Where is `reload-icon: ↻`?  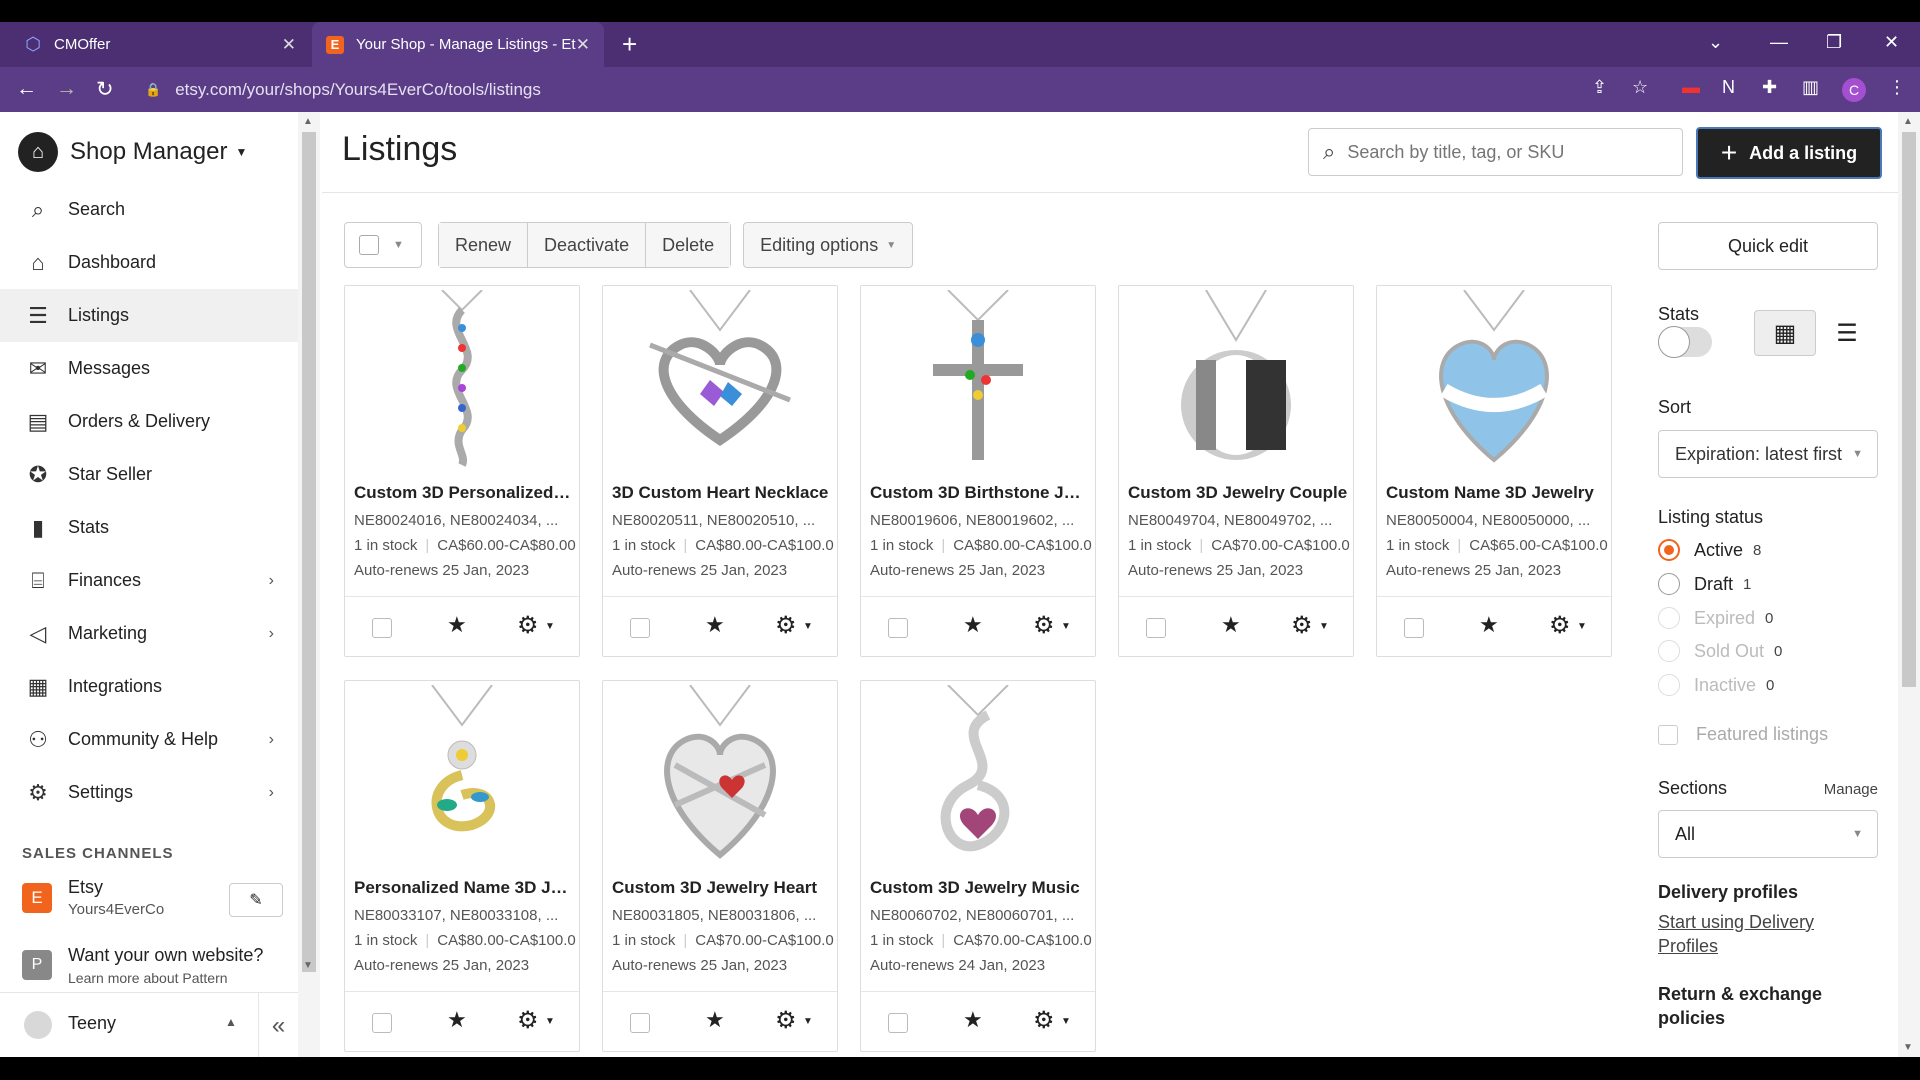
reload-icon: ↻ is located at coordinates (105, 89).